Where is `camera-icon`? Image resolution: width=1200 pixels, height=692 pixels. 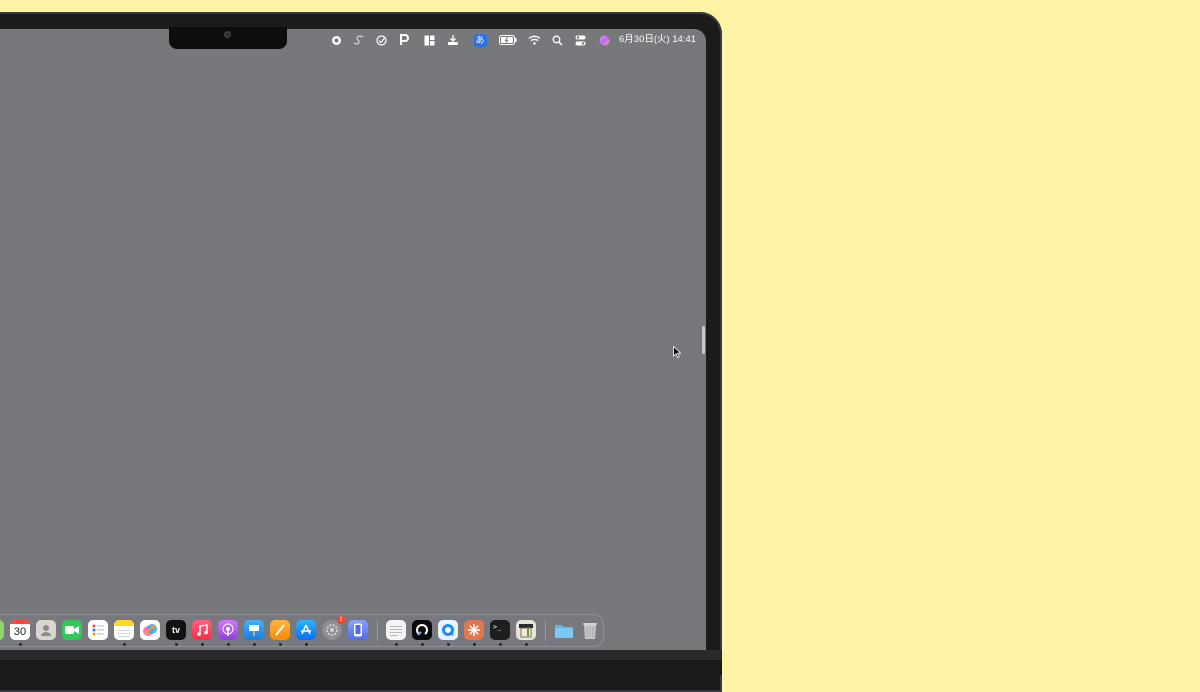 camera-icon is located at coordinates (227, 34).